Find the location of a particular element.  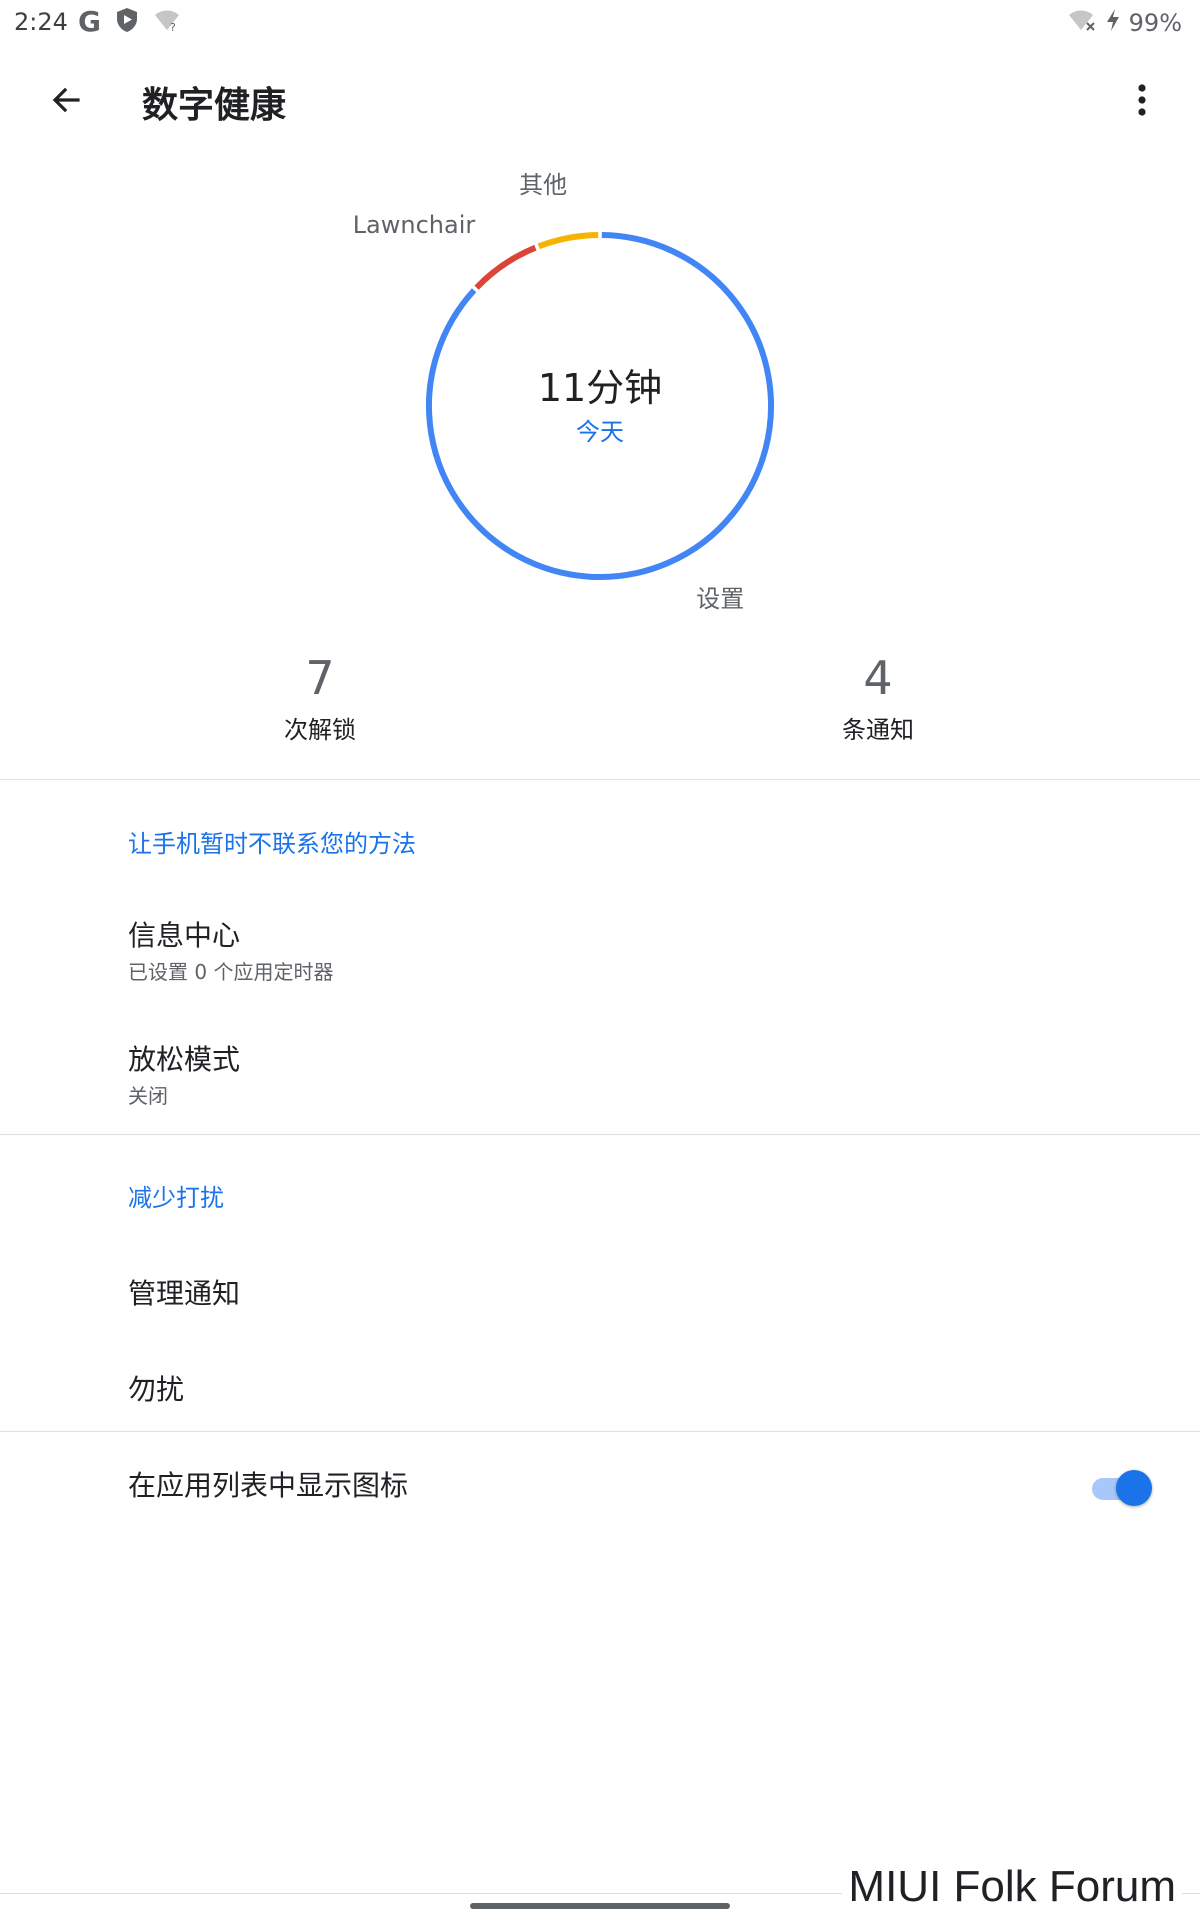

slice-lawnchair is located at coordinates (505, 267).